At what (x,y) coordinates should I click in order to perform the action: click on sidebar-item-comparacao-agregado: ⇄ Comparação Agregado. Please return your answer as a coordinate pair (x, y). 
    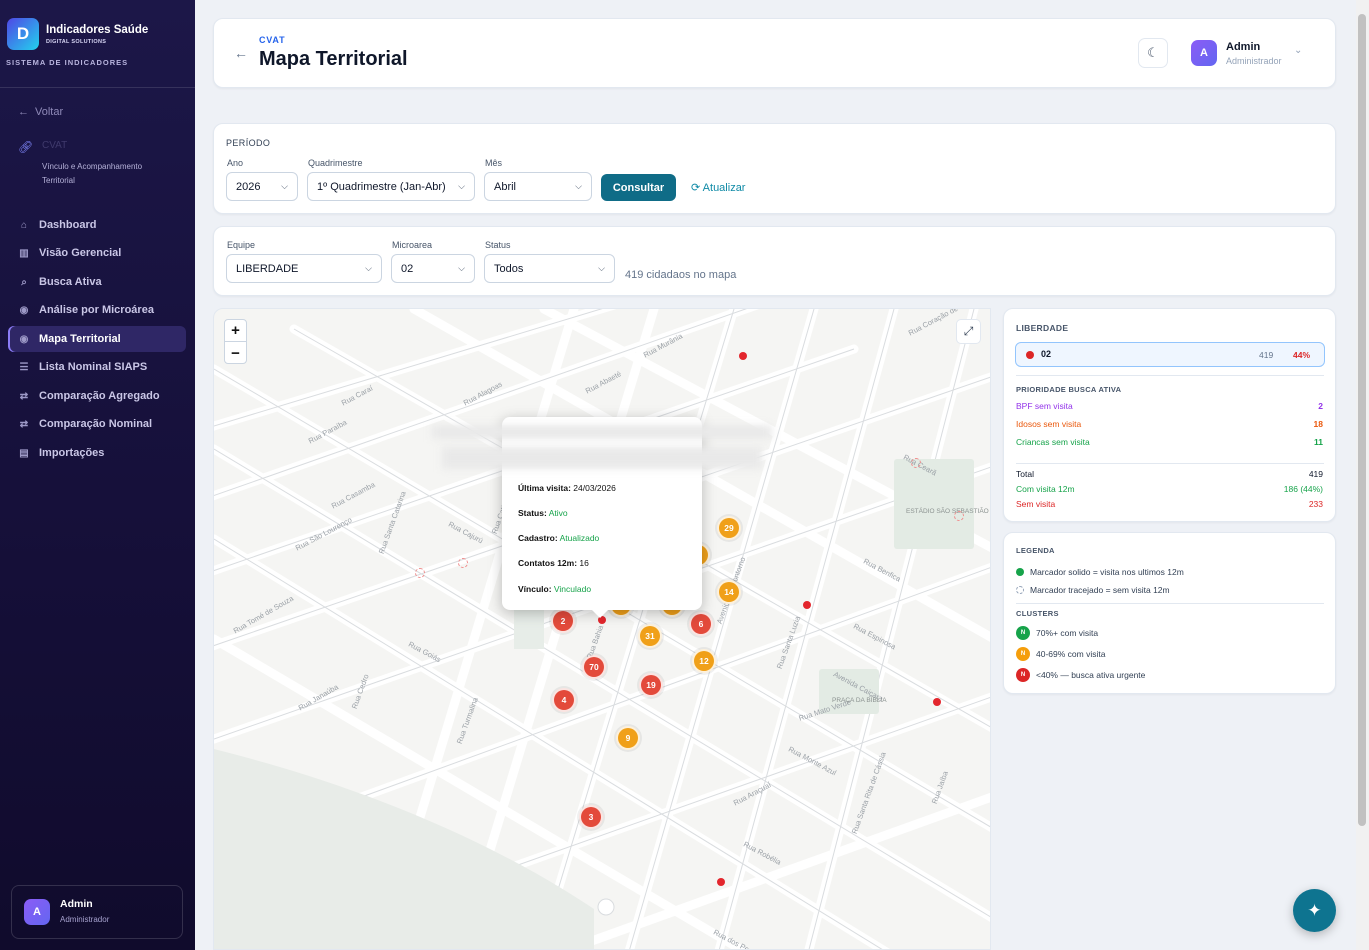
    Looking at the image, I should click on (97, 396).